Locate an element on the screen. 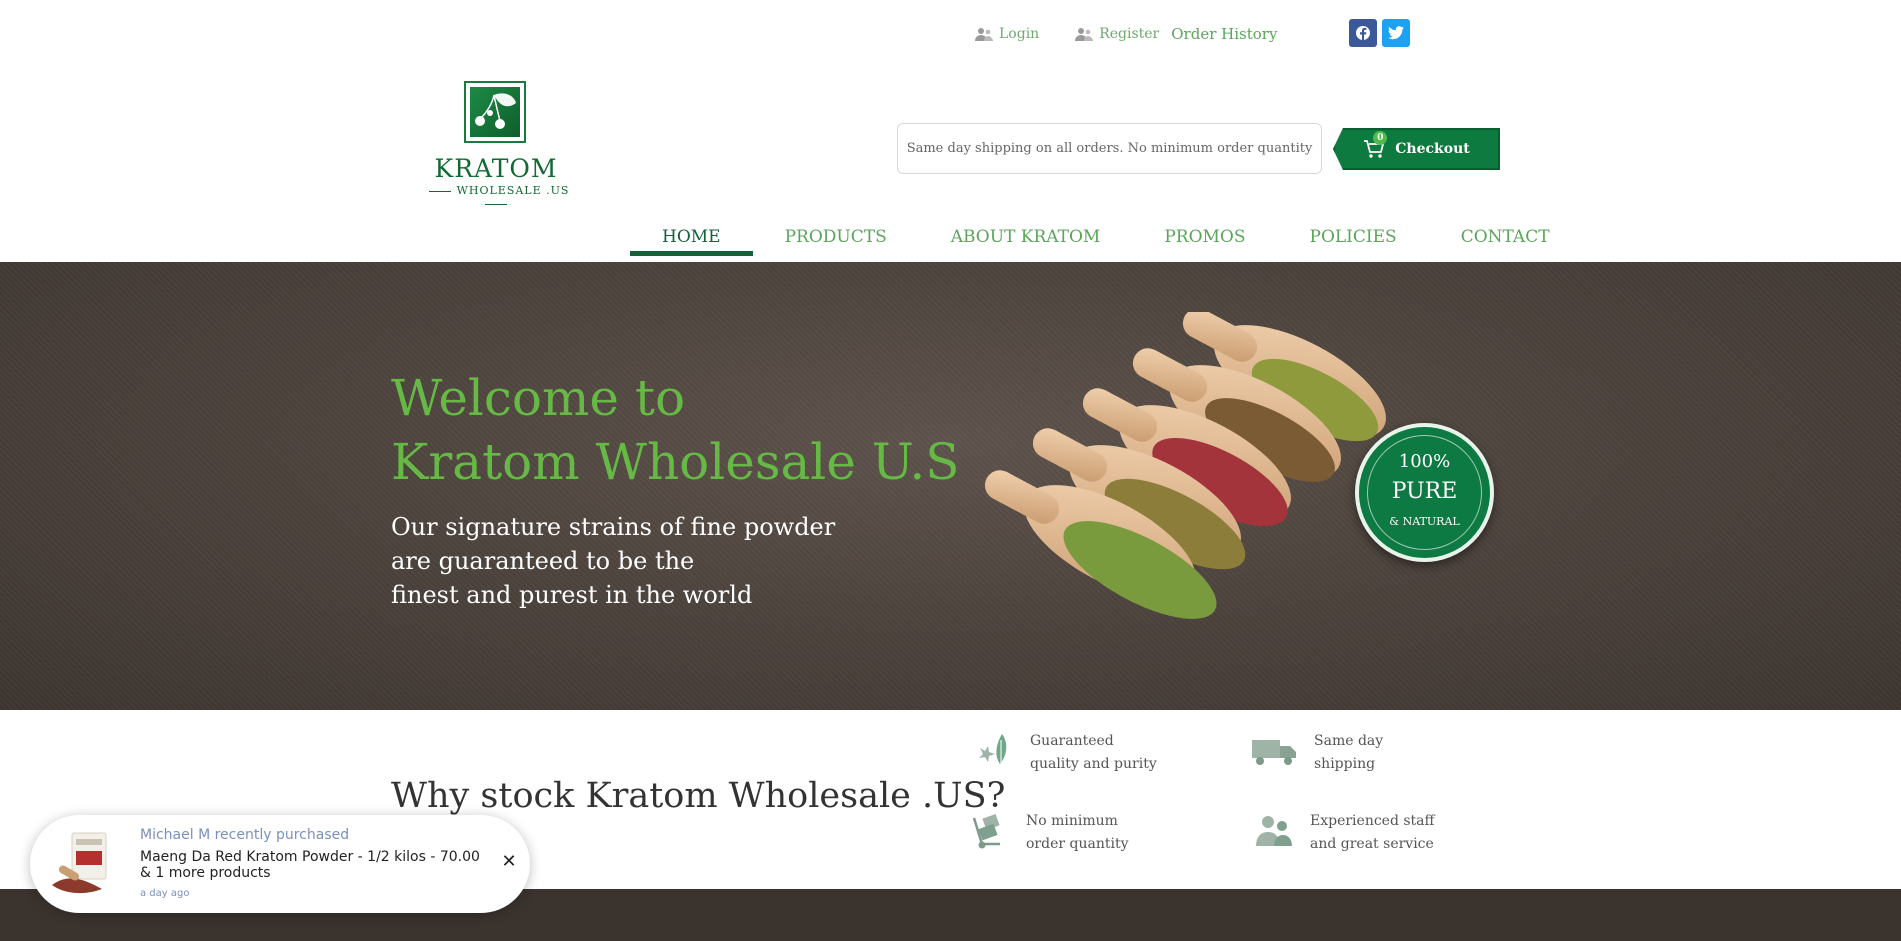  leaf-berries-icon is located at coordinates (495, 111).